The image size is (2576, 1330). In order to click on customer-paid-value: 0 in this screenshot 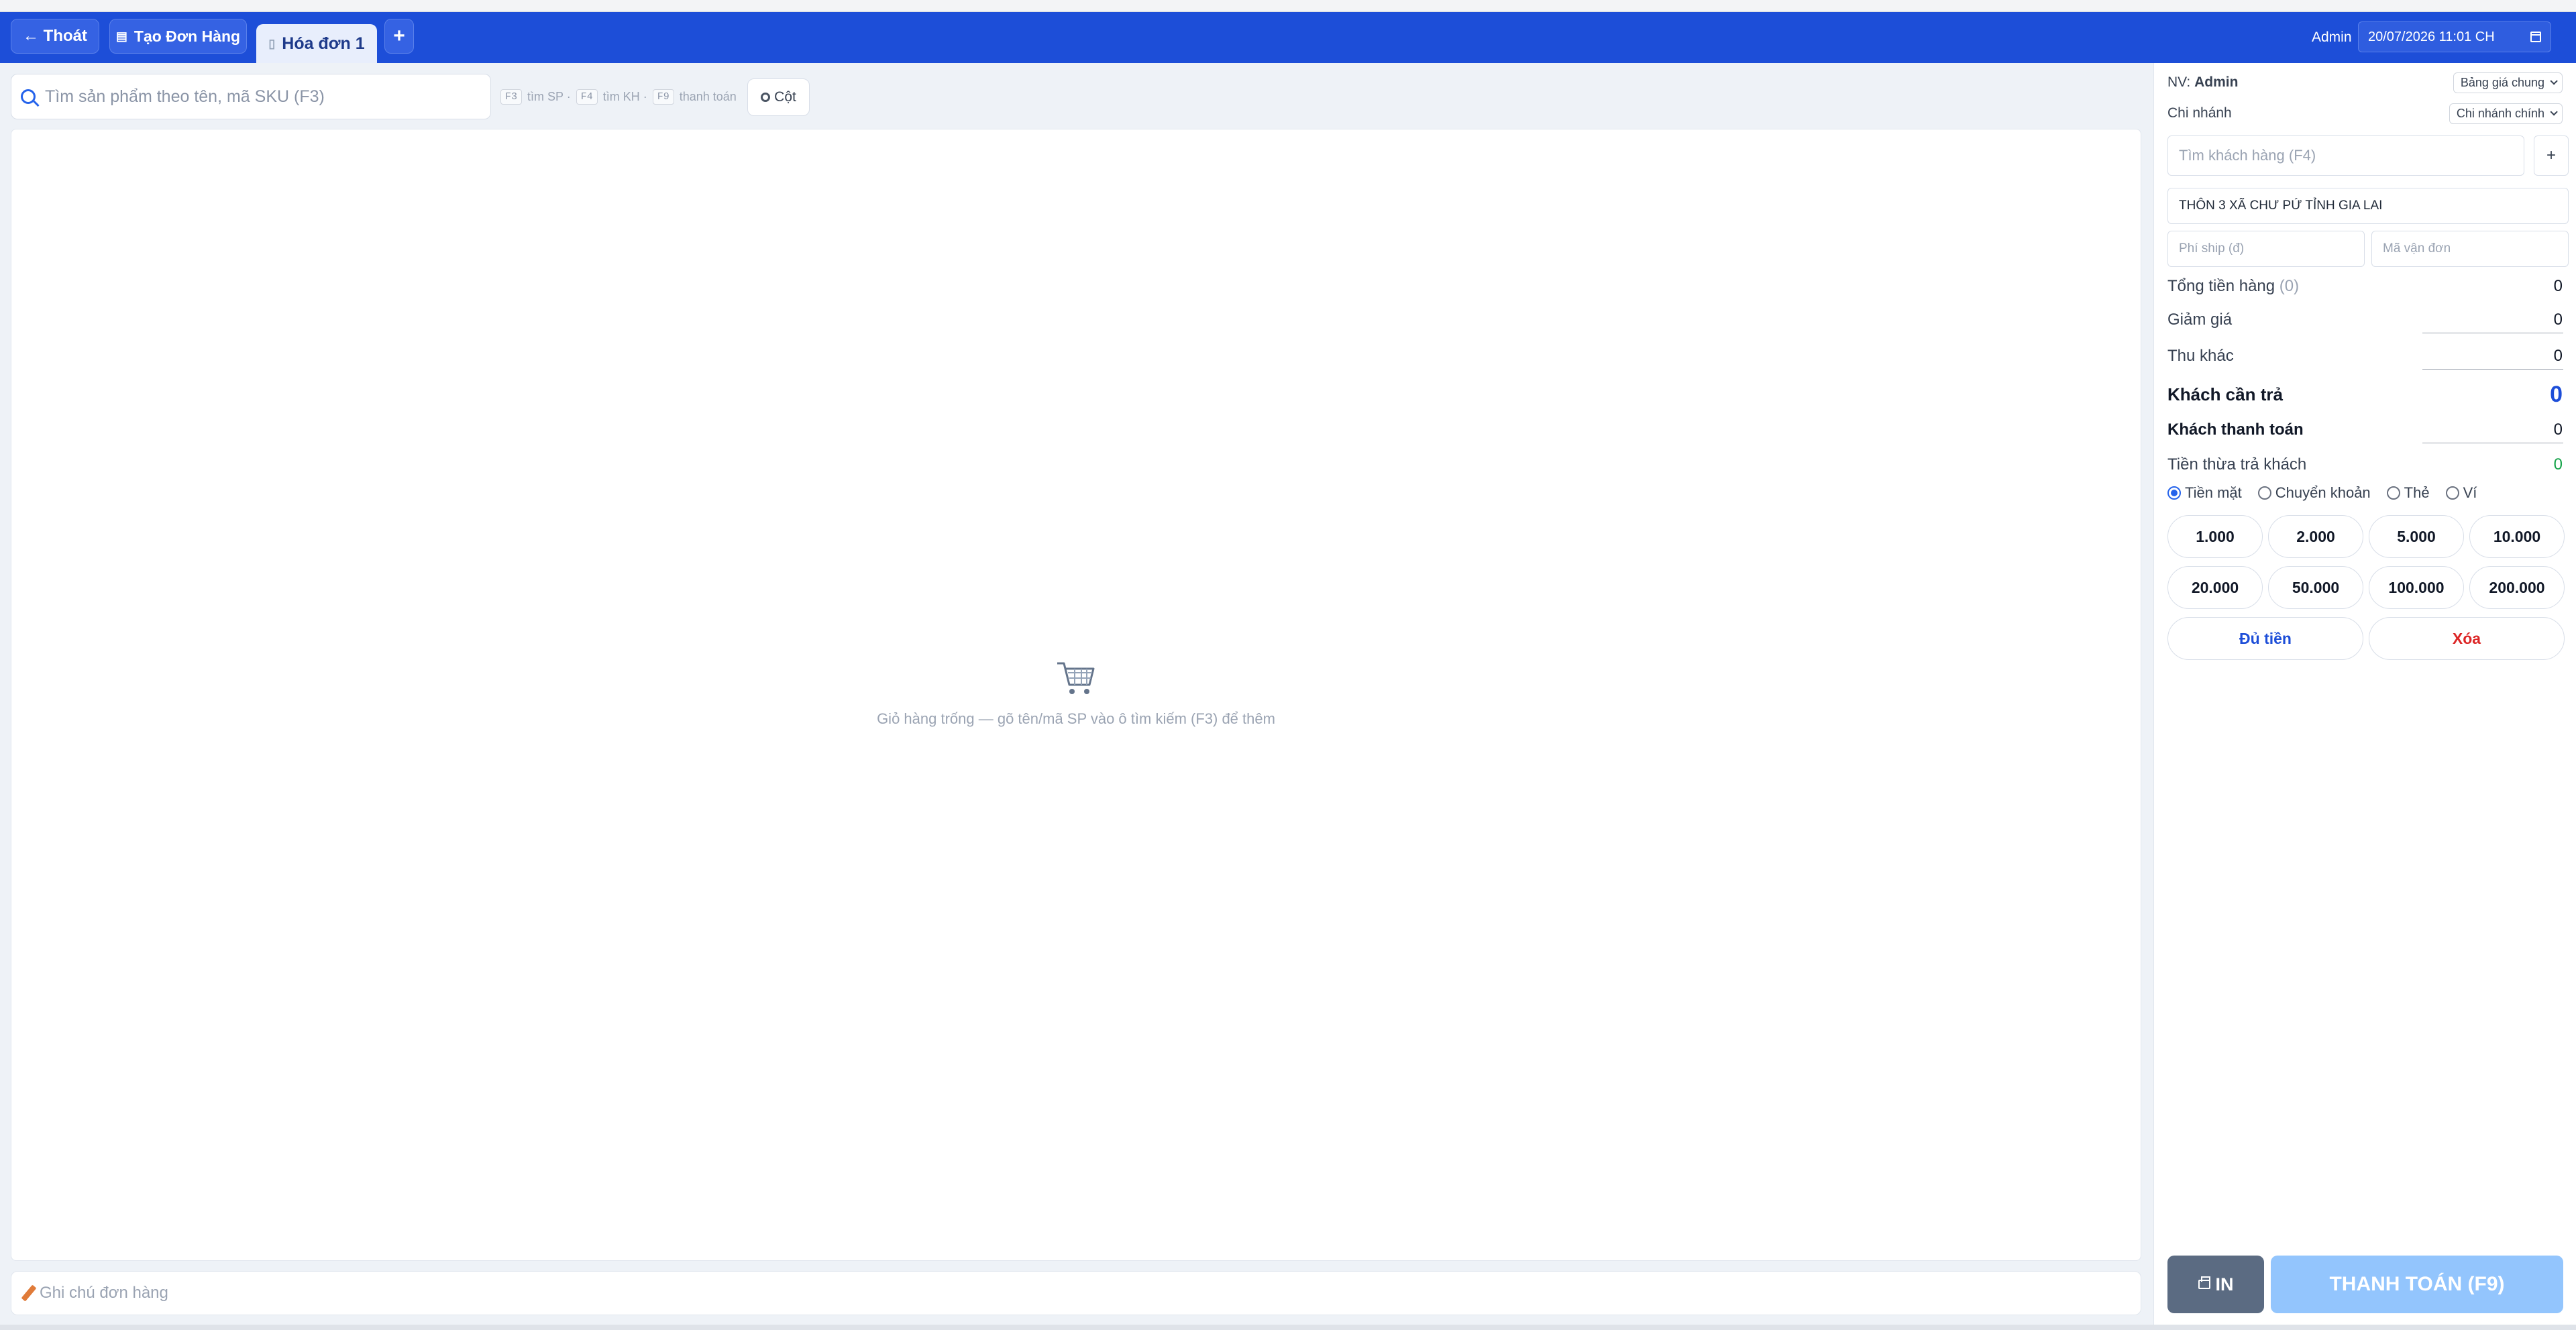, I will do `click(2558, 430)`.